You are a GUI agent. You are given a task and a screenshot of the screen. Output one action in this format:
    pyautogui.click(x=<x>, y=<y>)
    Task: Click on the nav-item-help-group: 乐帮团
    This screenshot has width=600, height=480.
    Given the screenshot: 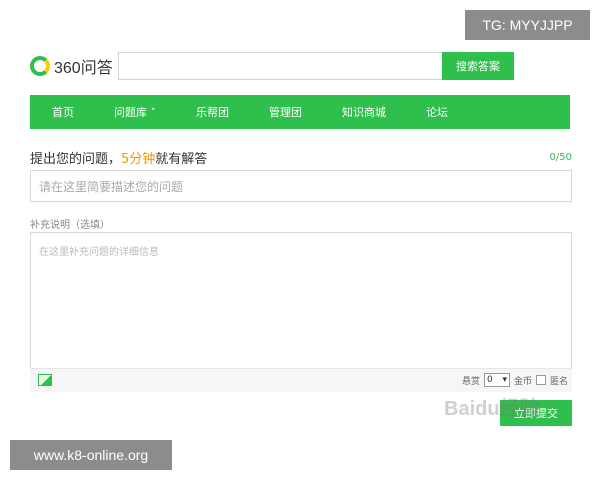 What is the action you would take?
    pyautogui.click(x=212, y=112)
    